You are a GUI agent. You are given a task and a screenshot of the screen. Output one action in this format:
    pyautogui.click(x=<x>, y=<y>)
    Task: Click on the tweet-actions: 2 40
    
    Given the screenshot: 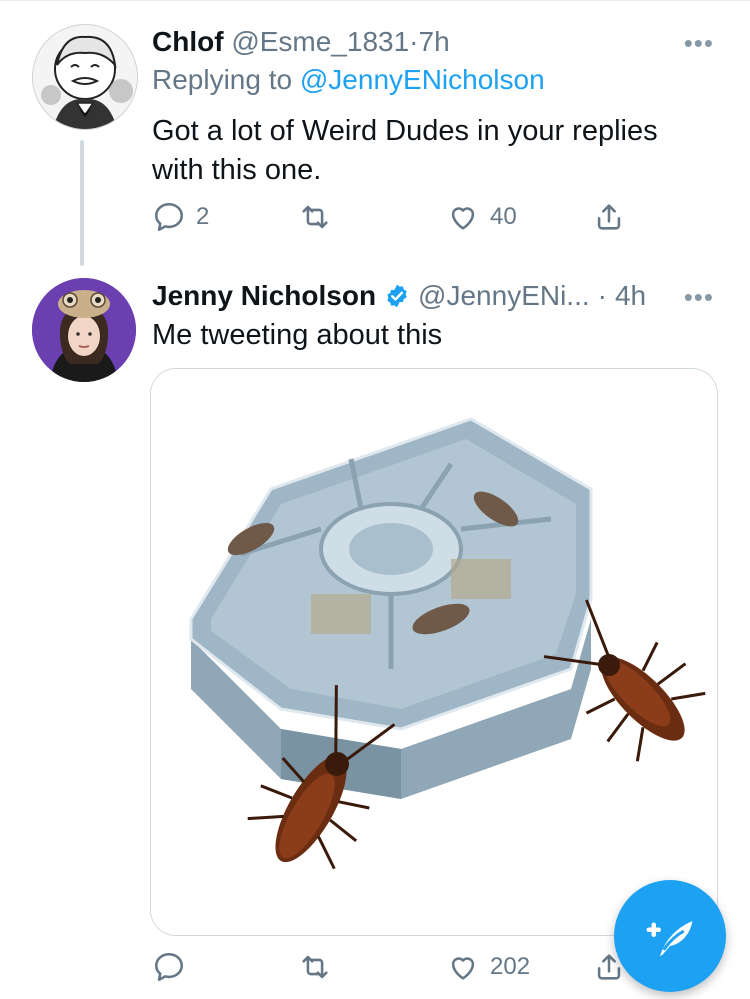 What is the action you would take?
    pyautogui.click(x=412, y=220)
    